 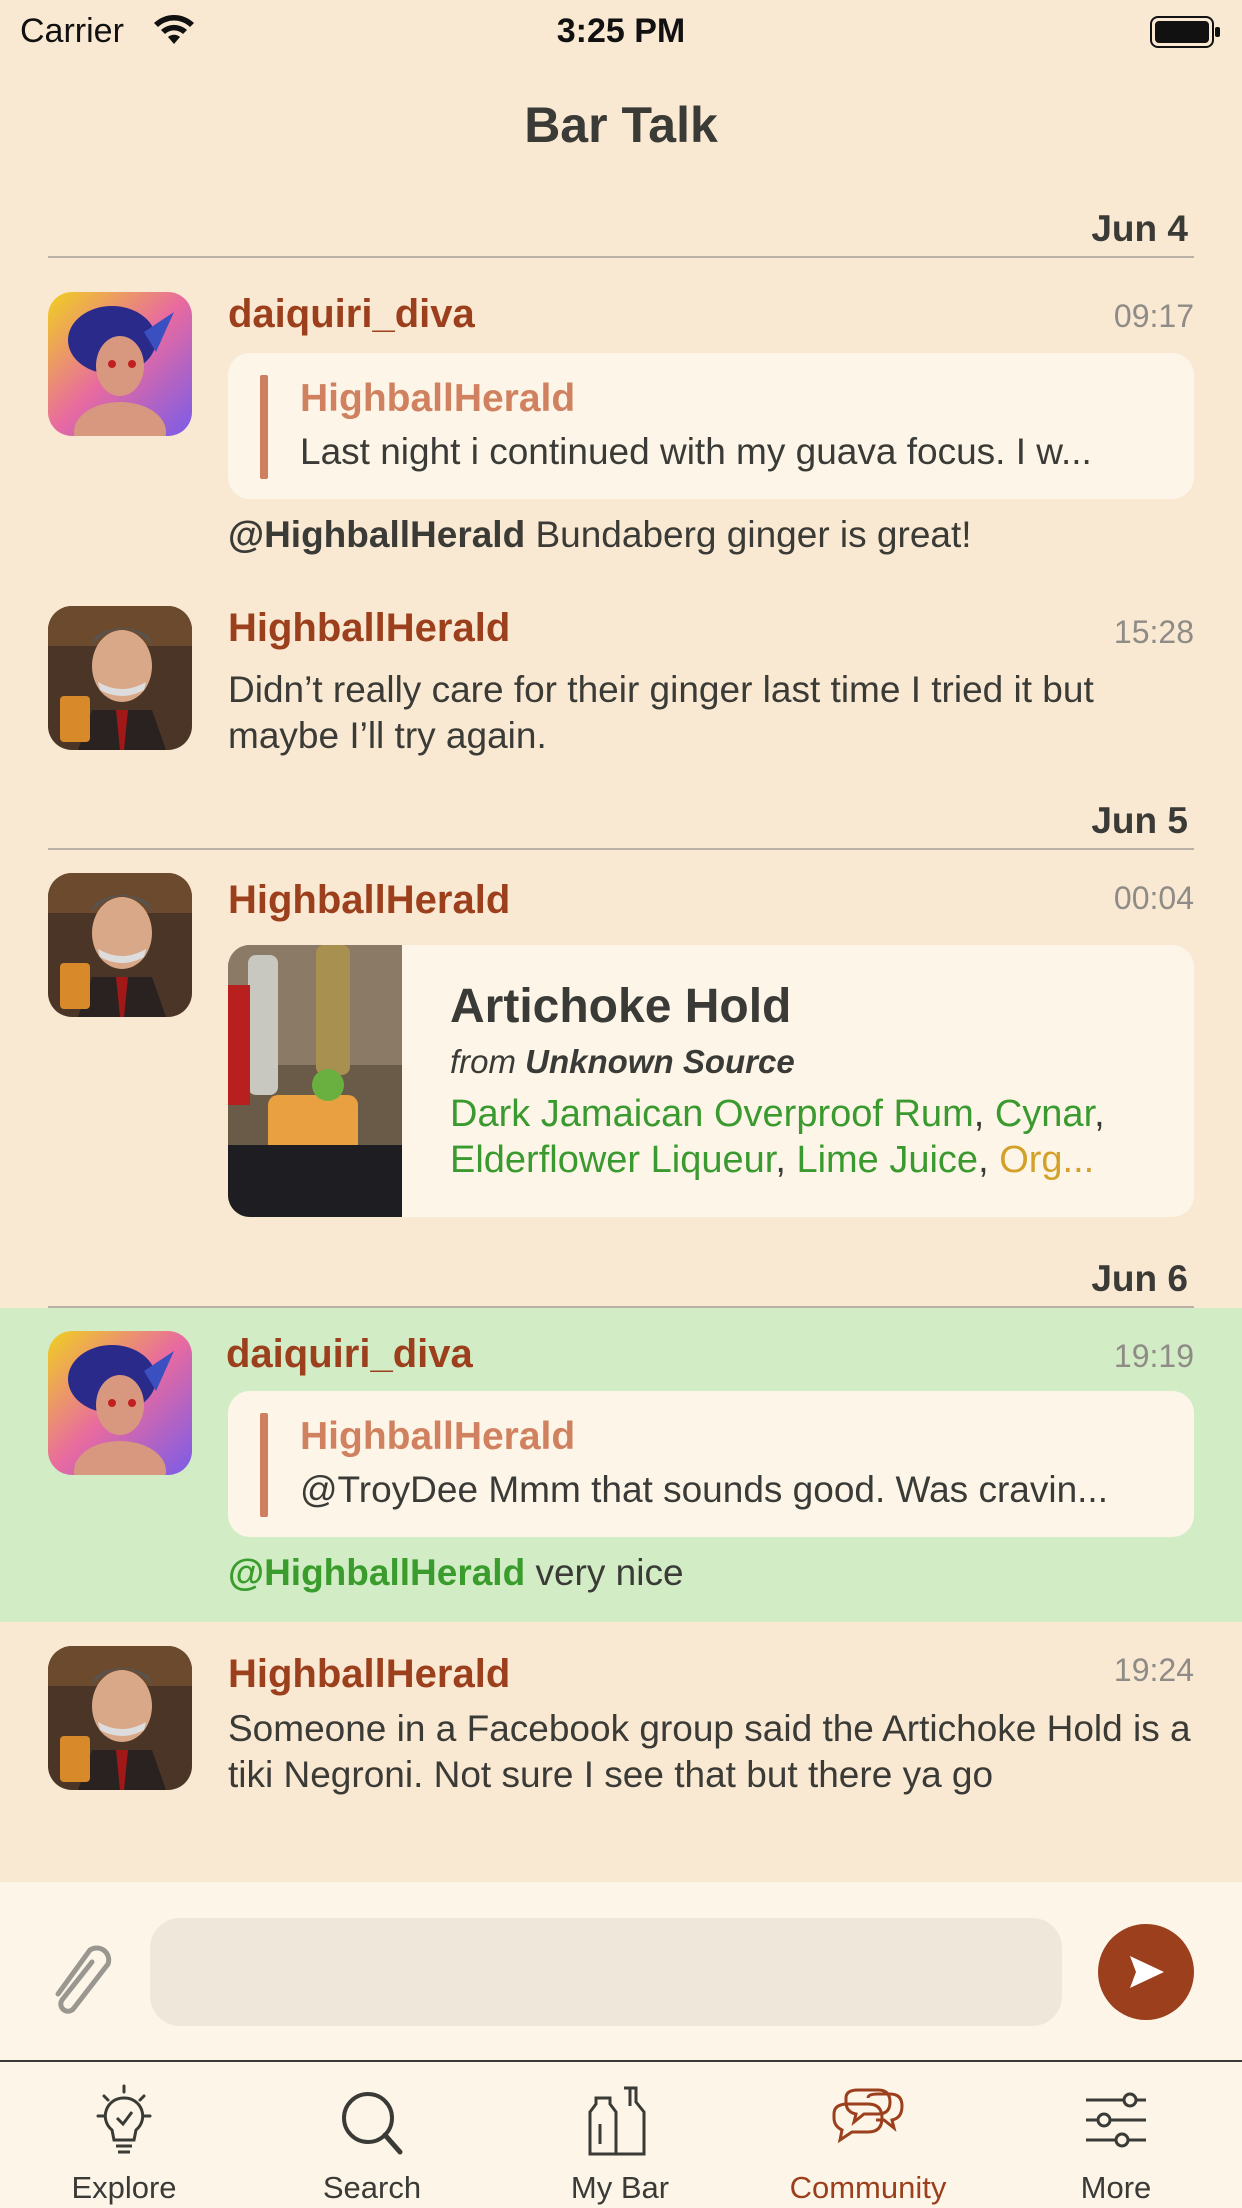 I want to click on tab-bar: Explore Search My Bar Community More, so click(x=621, y=2134).